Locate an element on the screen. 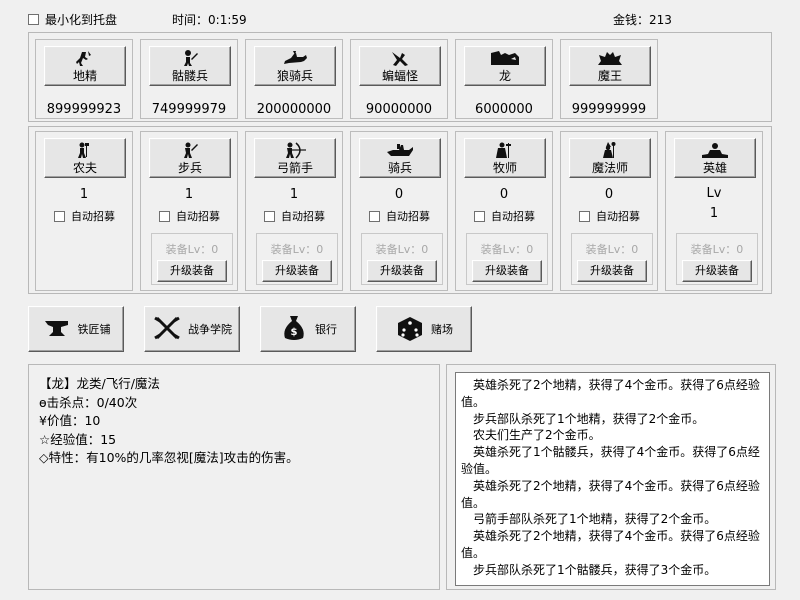  monster-button-goblin: 地精 is located at coordinates (85, 66).